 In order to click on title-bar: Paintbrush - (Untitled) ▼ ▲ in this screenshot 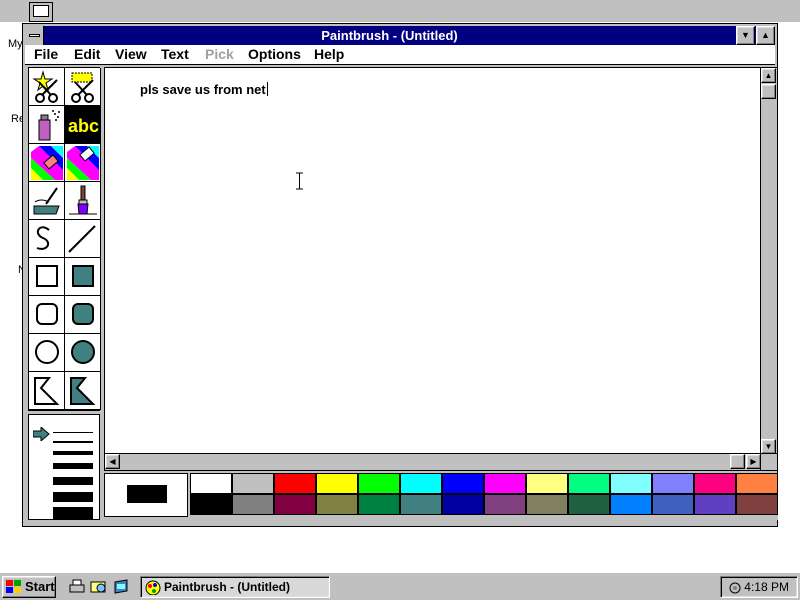, I will do `click(400, 35)`.